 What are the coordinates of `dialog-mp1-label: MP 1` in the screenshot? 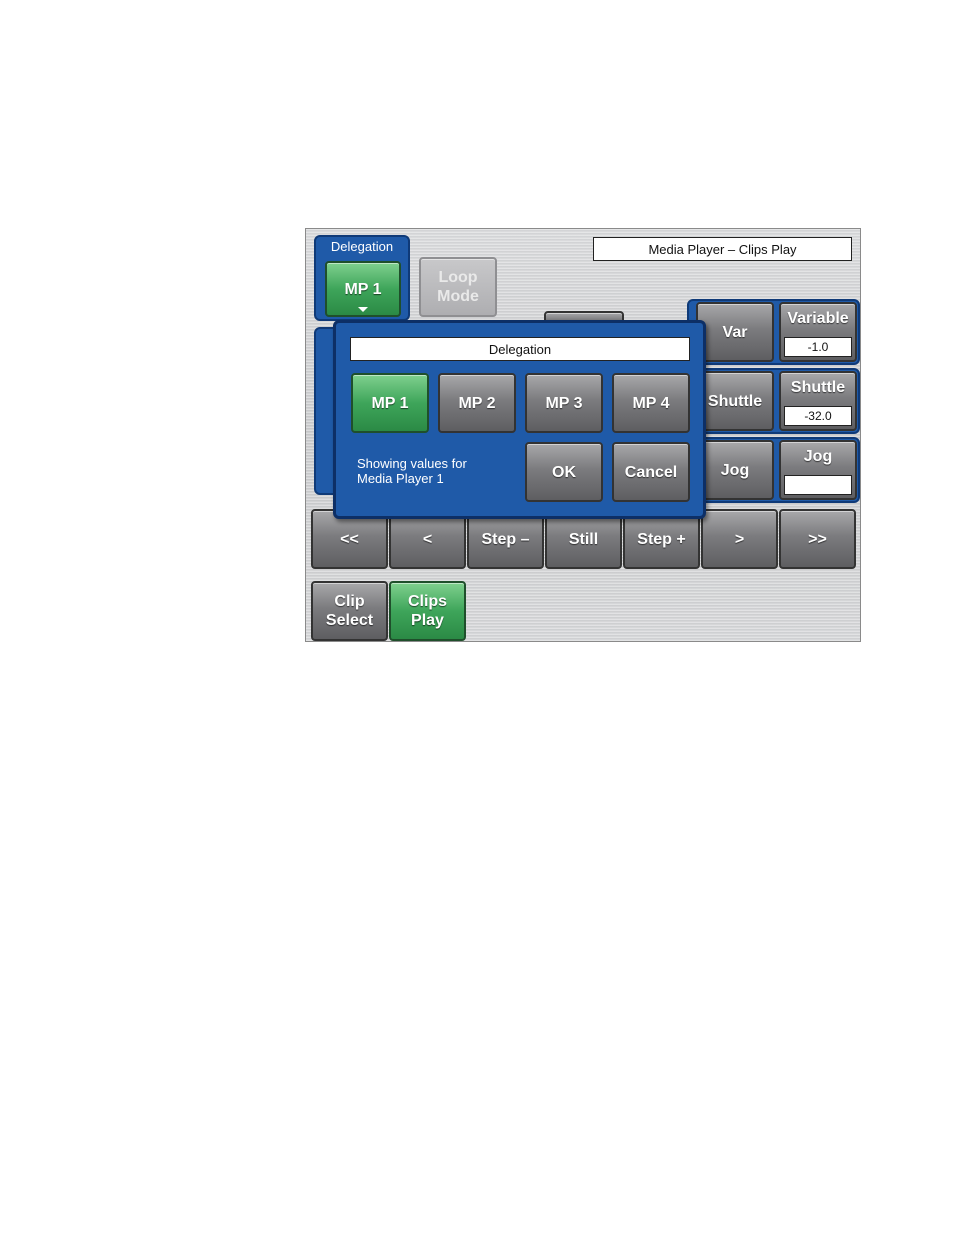 It's located at (390, 403).